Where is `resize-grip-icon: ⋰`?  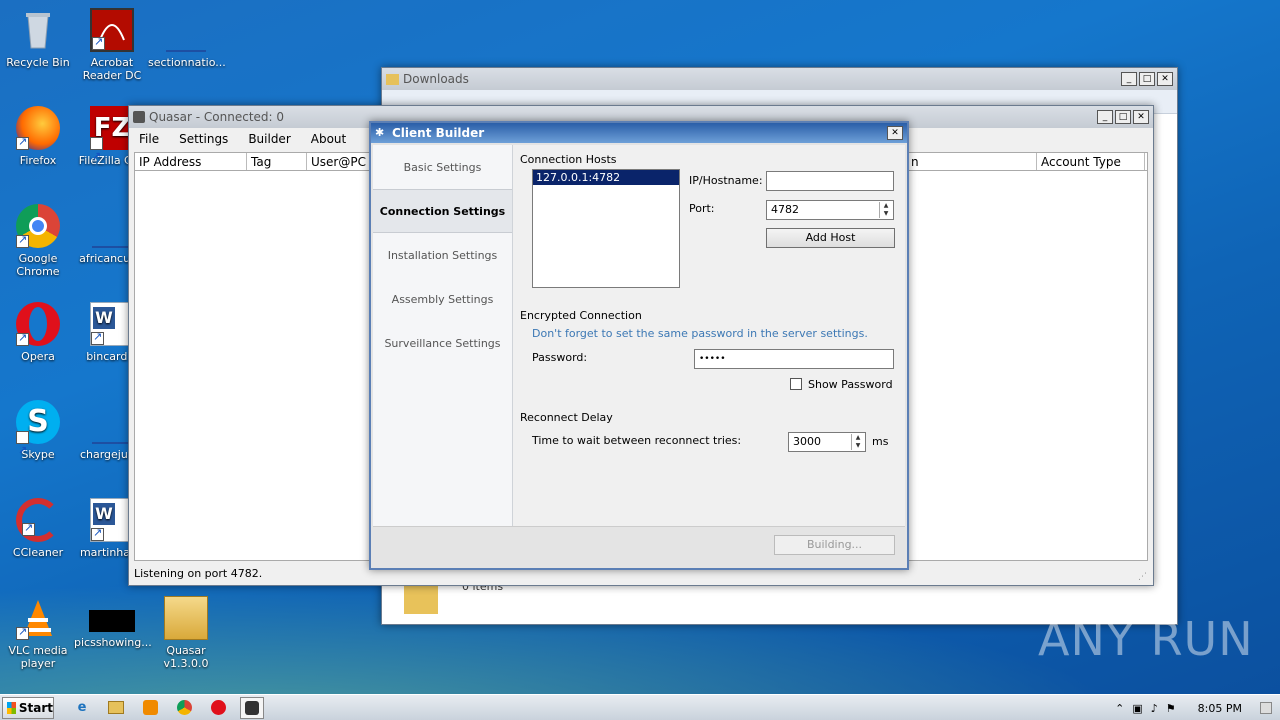 resize-grip-icon: ⋰ is located at coordinates (1142, 577).